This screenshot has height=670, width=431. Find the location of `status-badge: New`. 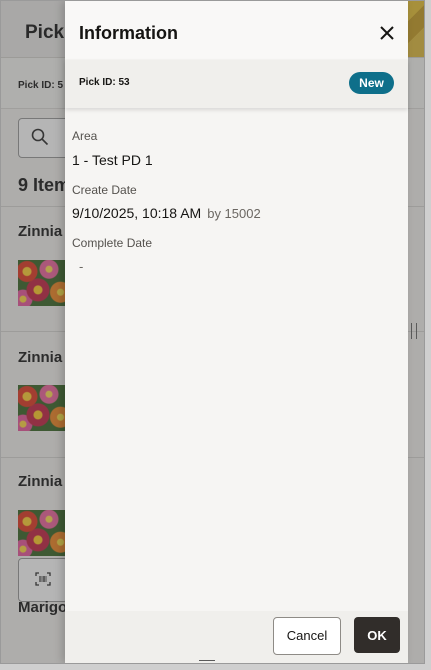

status-badge: New is located at coordinates (371, 83).